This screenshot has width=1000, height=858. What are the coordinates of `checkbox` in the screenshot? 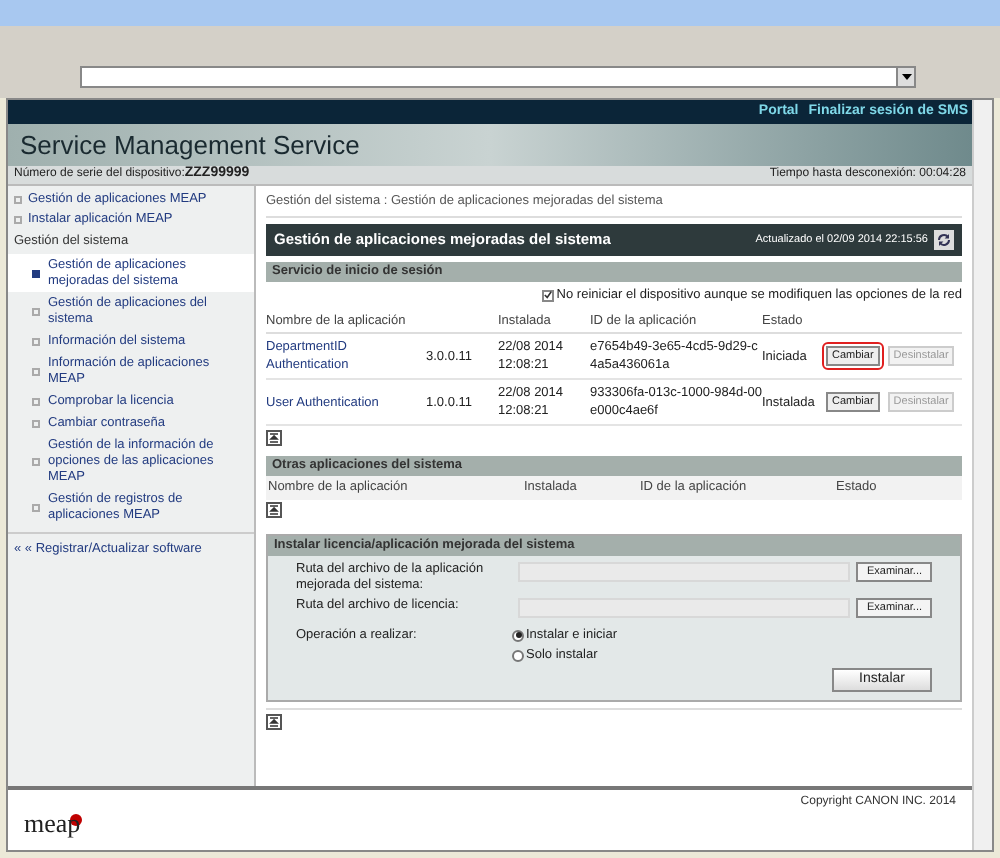 It's located at (548, 295).